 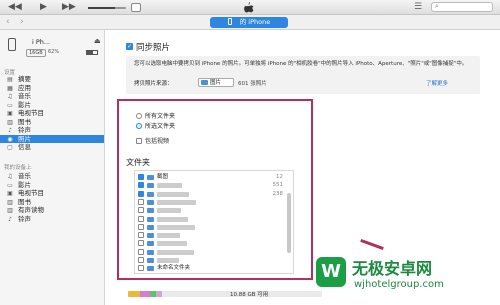 What do you see at coordinates (52, 88) in the screenshot?
I see `sidebar-item: ▦ 应用` at bounding box center [52, 88].